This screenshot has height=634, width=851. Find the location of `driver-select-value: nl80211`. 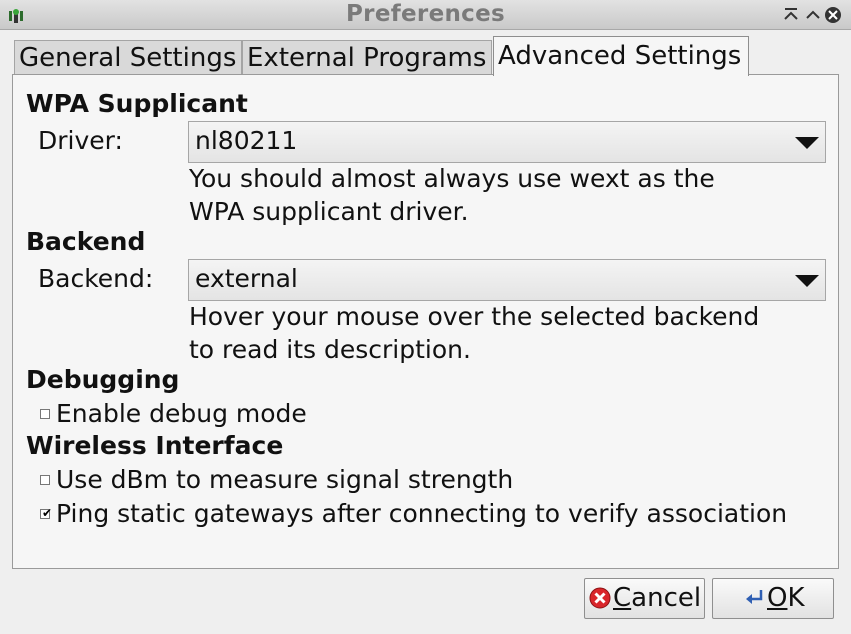

driver-select-value: nl80211 is located at coordinates (246, 140).